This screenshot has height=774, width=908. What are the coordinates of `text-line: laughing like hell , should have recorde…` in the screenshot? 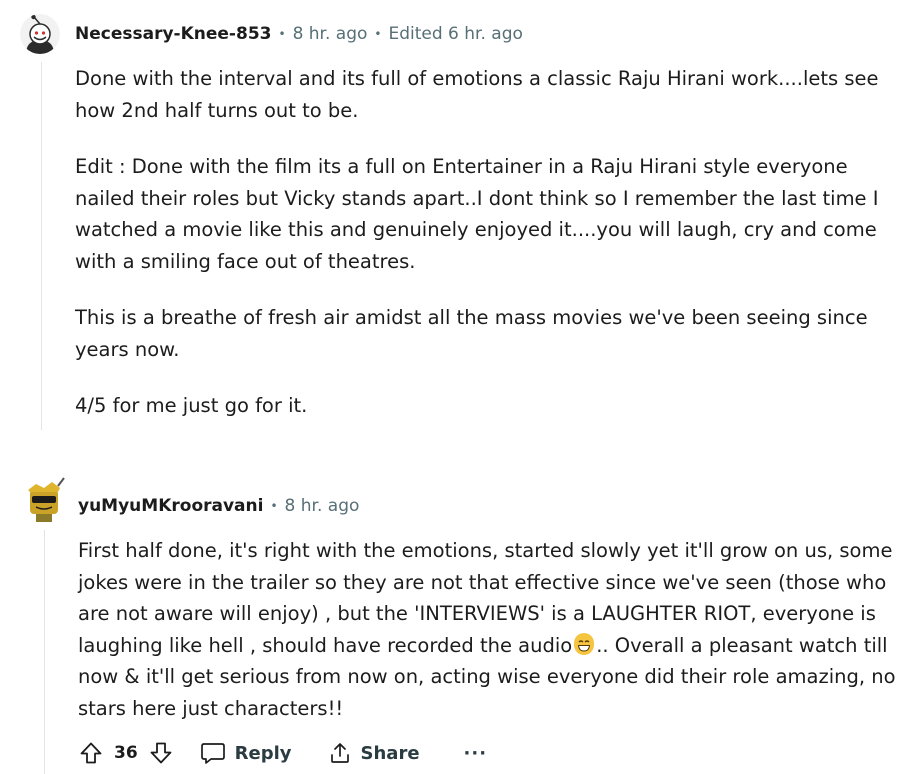 It's located at (325, 645).